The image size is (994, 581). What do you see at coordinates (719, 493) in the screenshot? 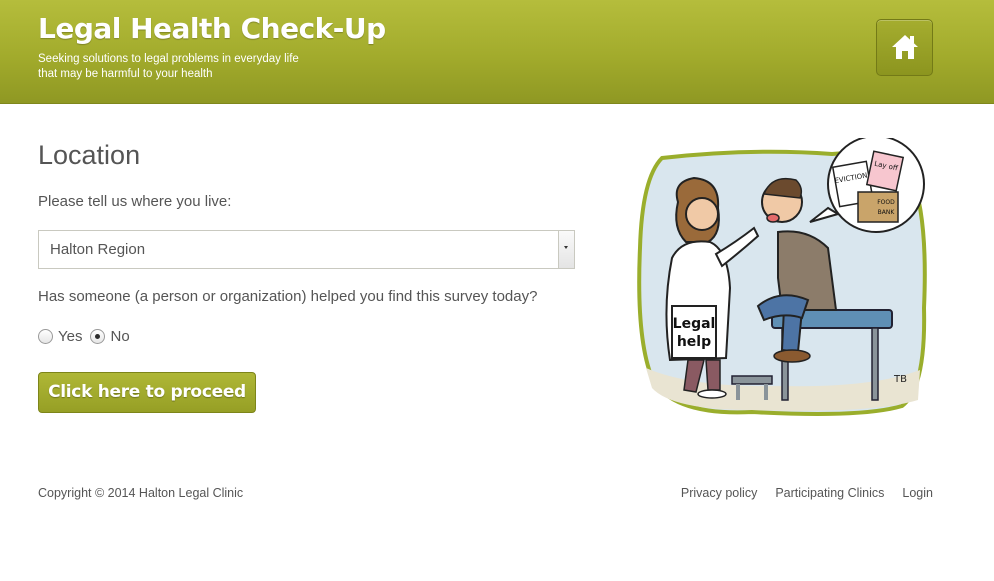
I see `privacy-policy-link: Privacy policy` at bounding box center [719, 493].